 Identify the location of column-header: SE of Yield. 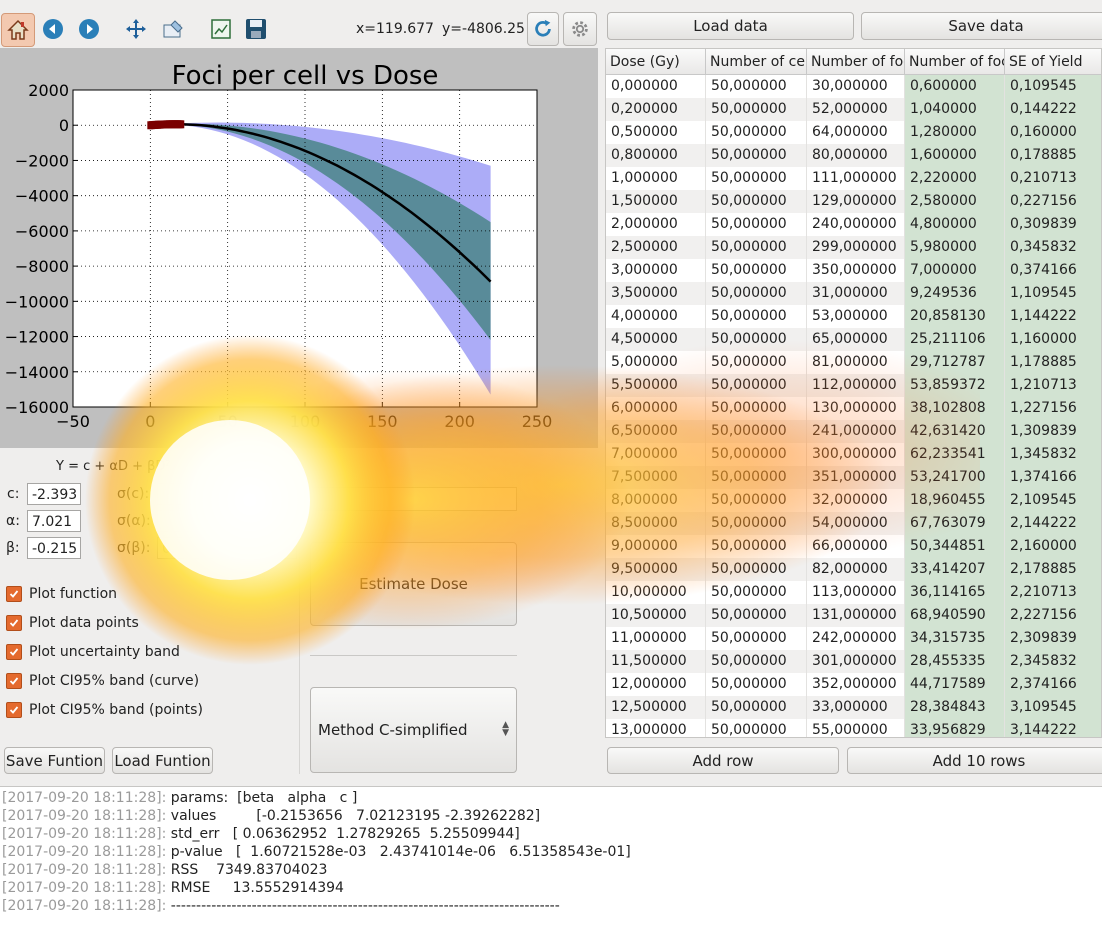
(1053, 62).